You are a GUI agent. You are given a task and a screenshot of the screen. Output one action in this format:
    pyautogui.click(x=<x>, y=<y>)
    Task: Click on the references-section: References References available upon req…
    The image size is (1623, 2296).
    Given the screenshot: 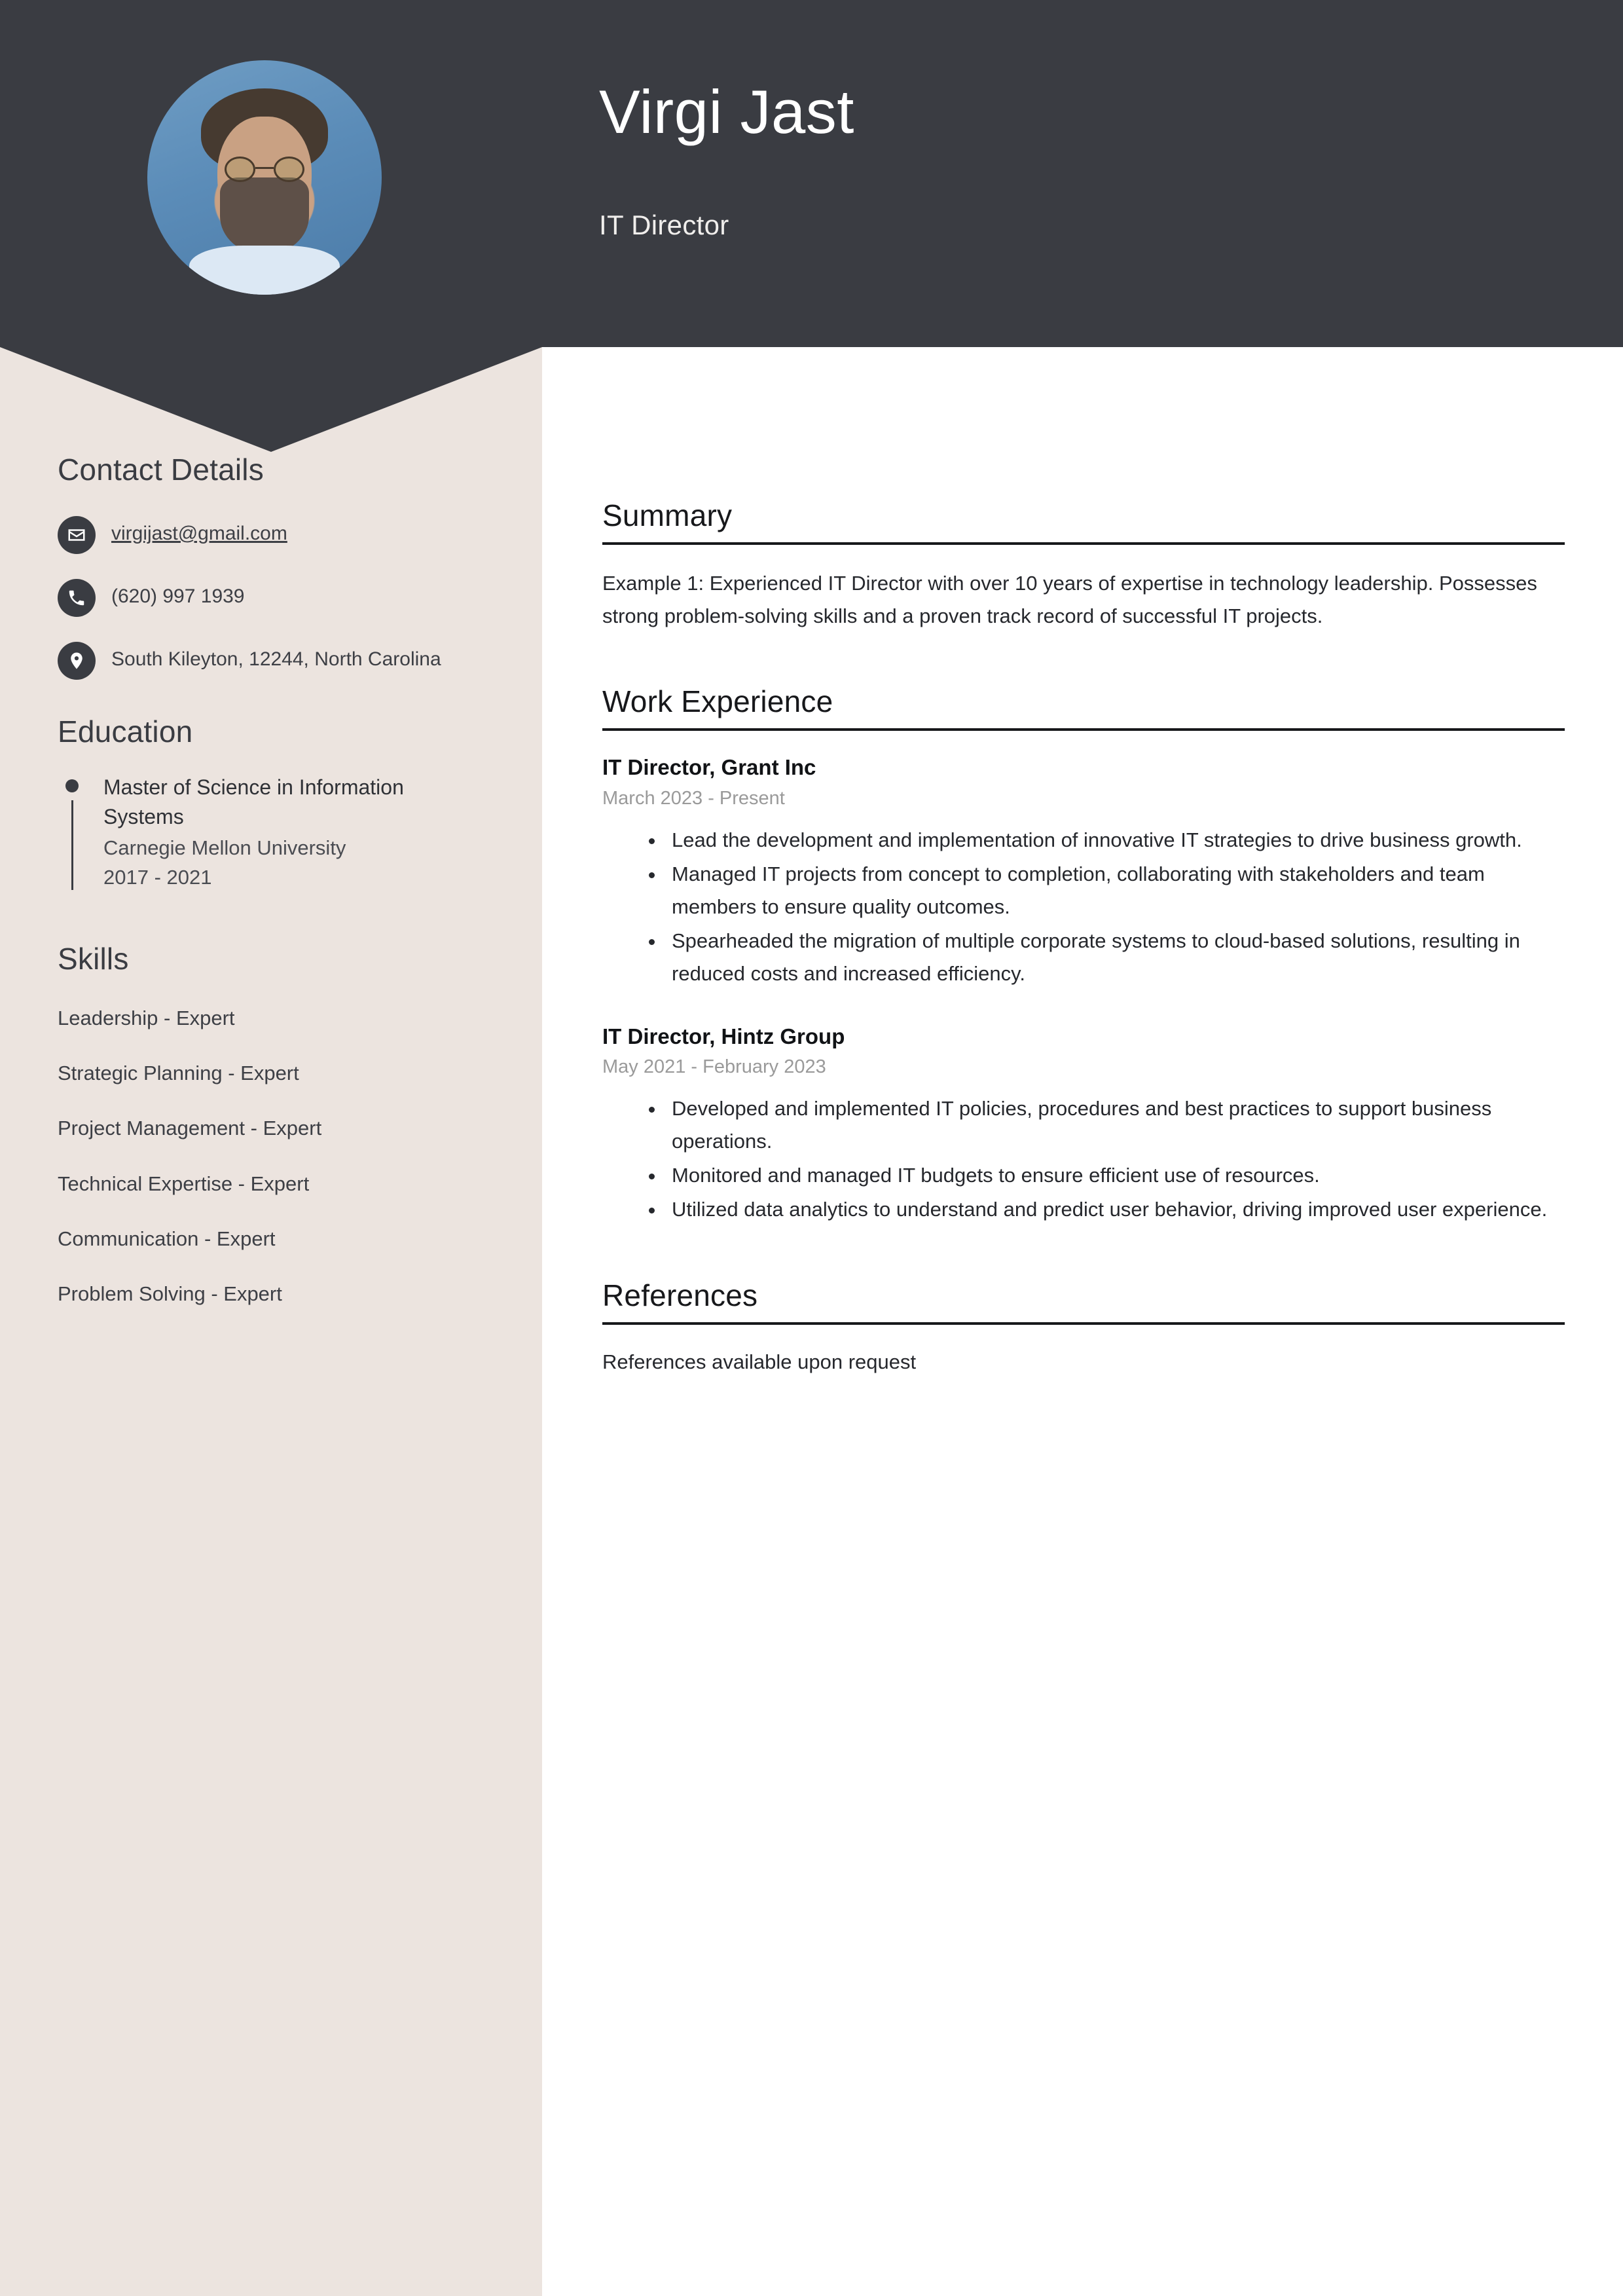 What is the action you would take?
    pyautogui.click(x=1083, y=1328)
    